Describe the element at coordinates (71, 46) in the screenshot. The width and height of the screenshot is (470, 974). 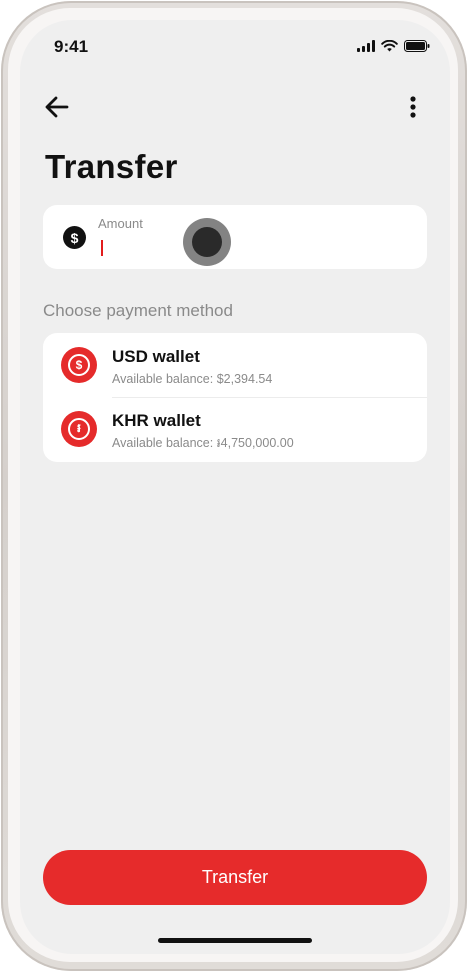
I see `status-time: 9:41` at that location.